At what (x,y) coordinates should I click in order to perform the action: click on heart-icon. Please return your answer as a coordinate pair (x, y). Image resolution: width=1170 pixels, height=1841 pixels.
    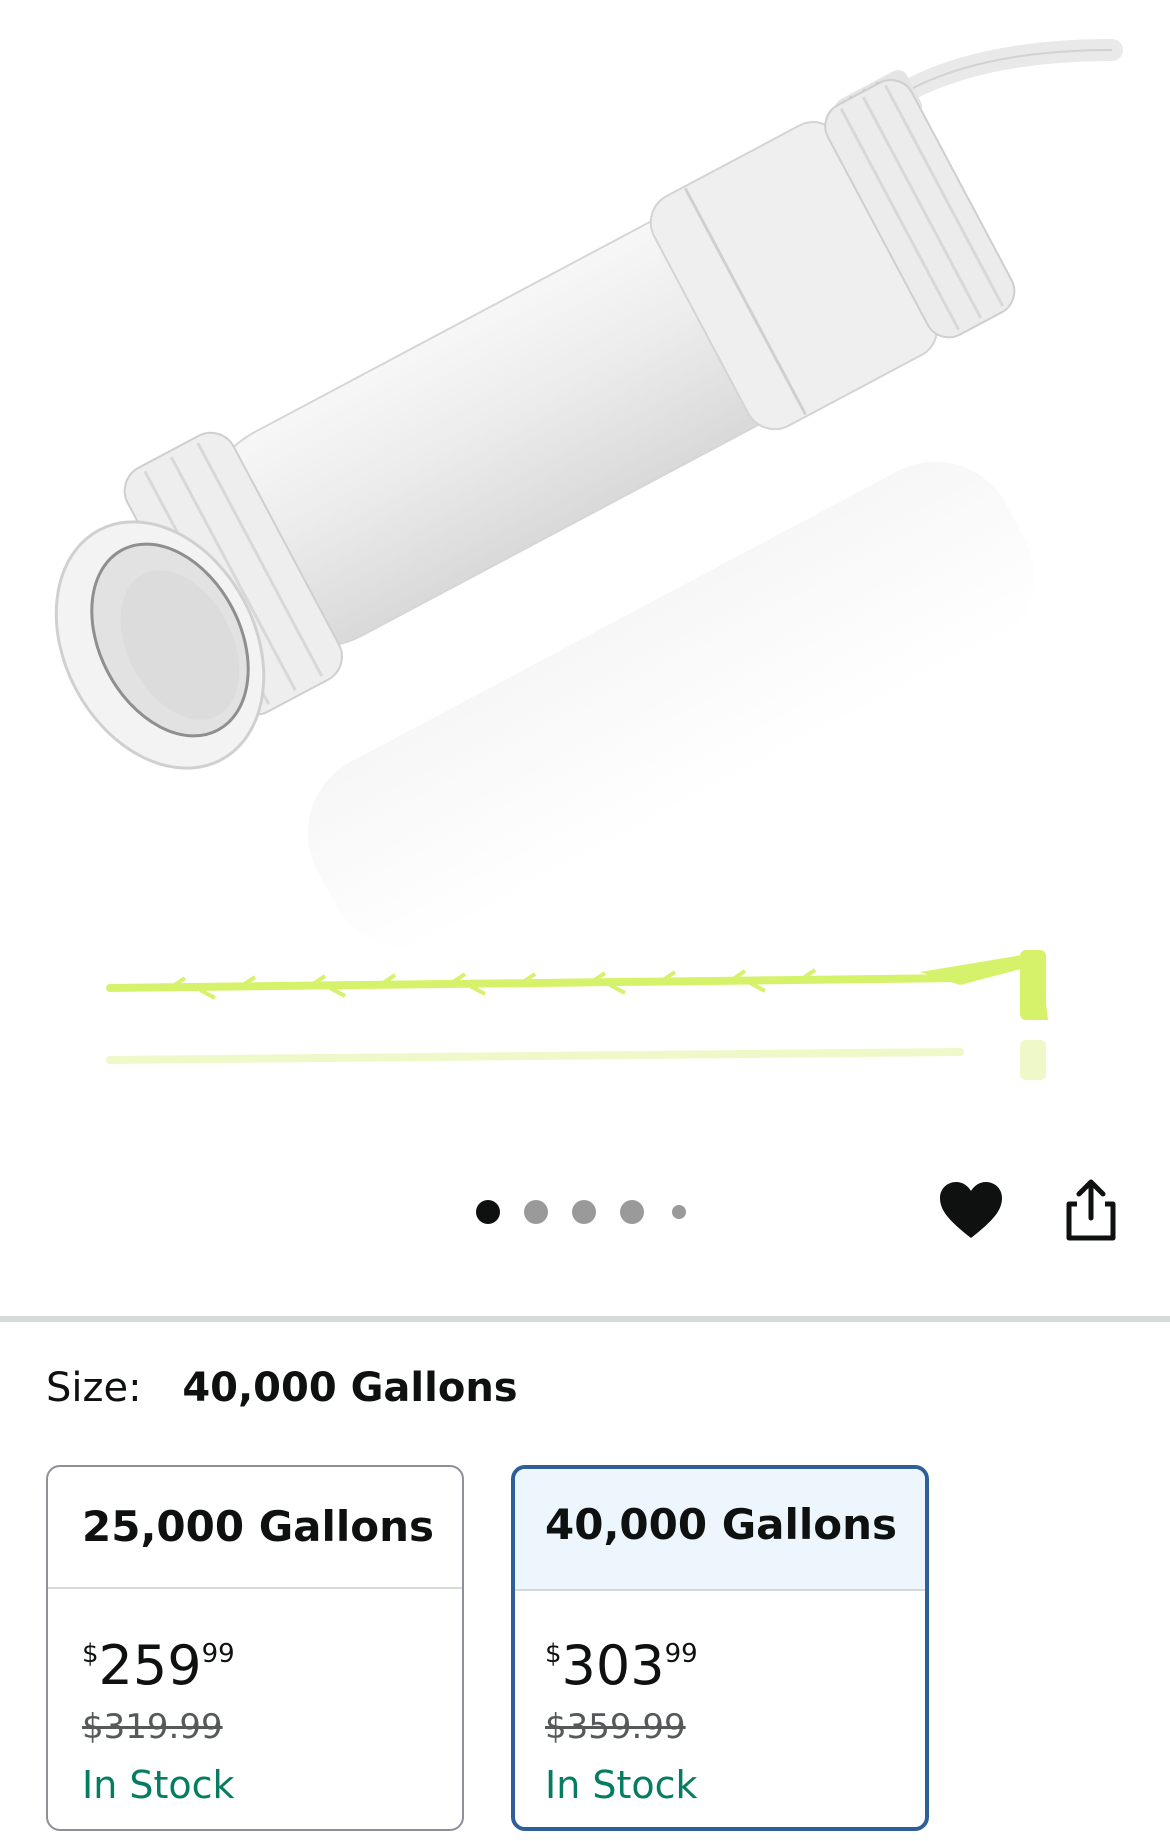
    Looking at the image, I should click on (971, 1210).